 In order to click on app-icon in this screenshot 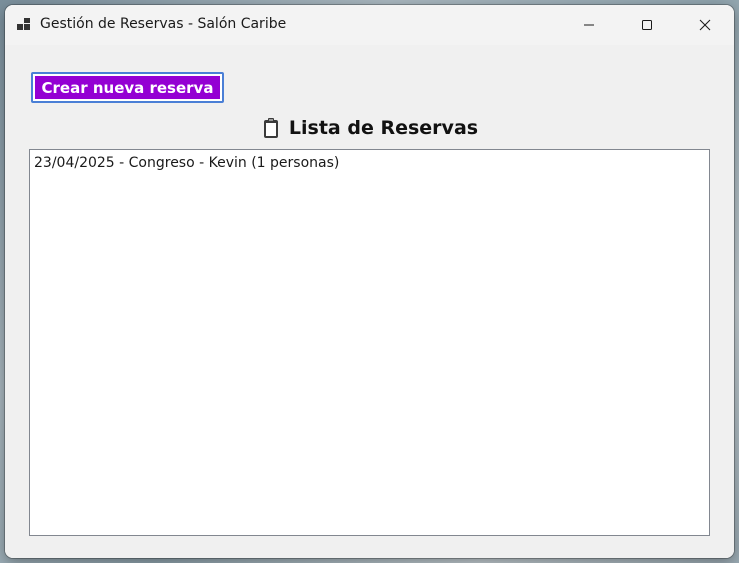, I will do `click(23, 24)`.